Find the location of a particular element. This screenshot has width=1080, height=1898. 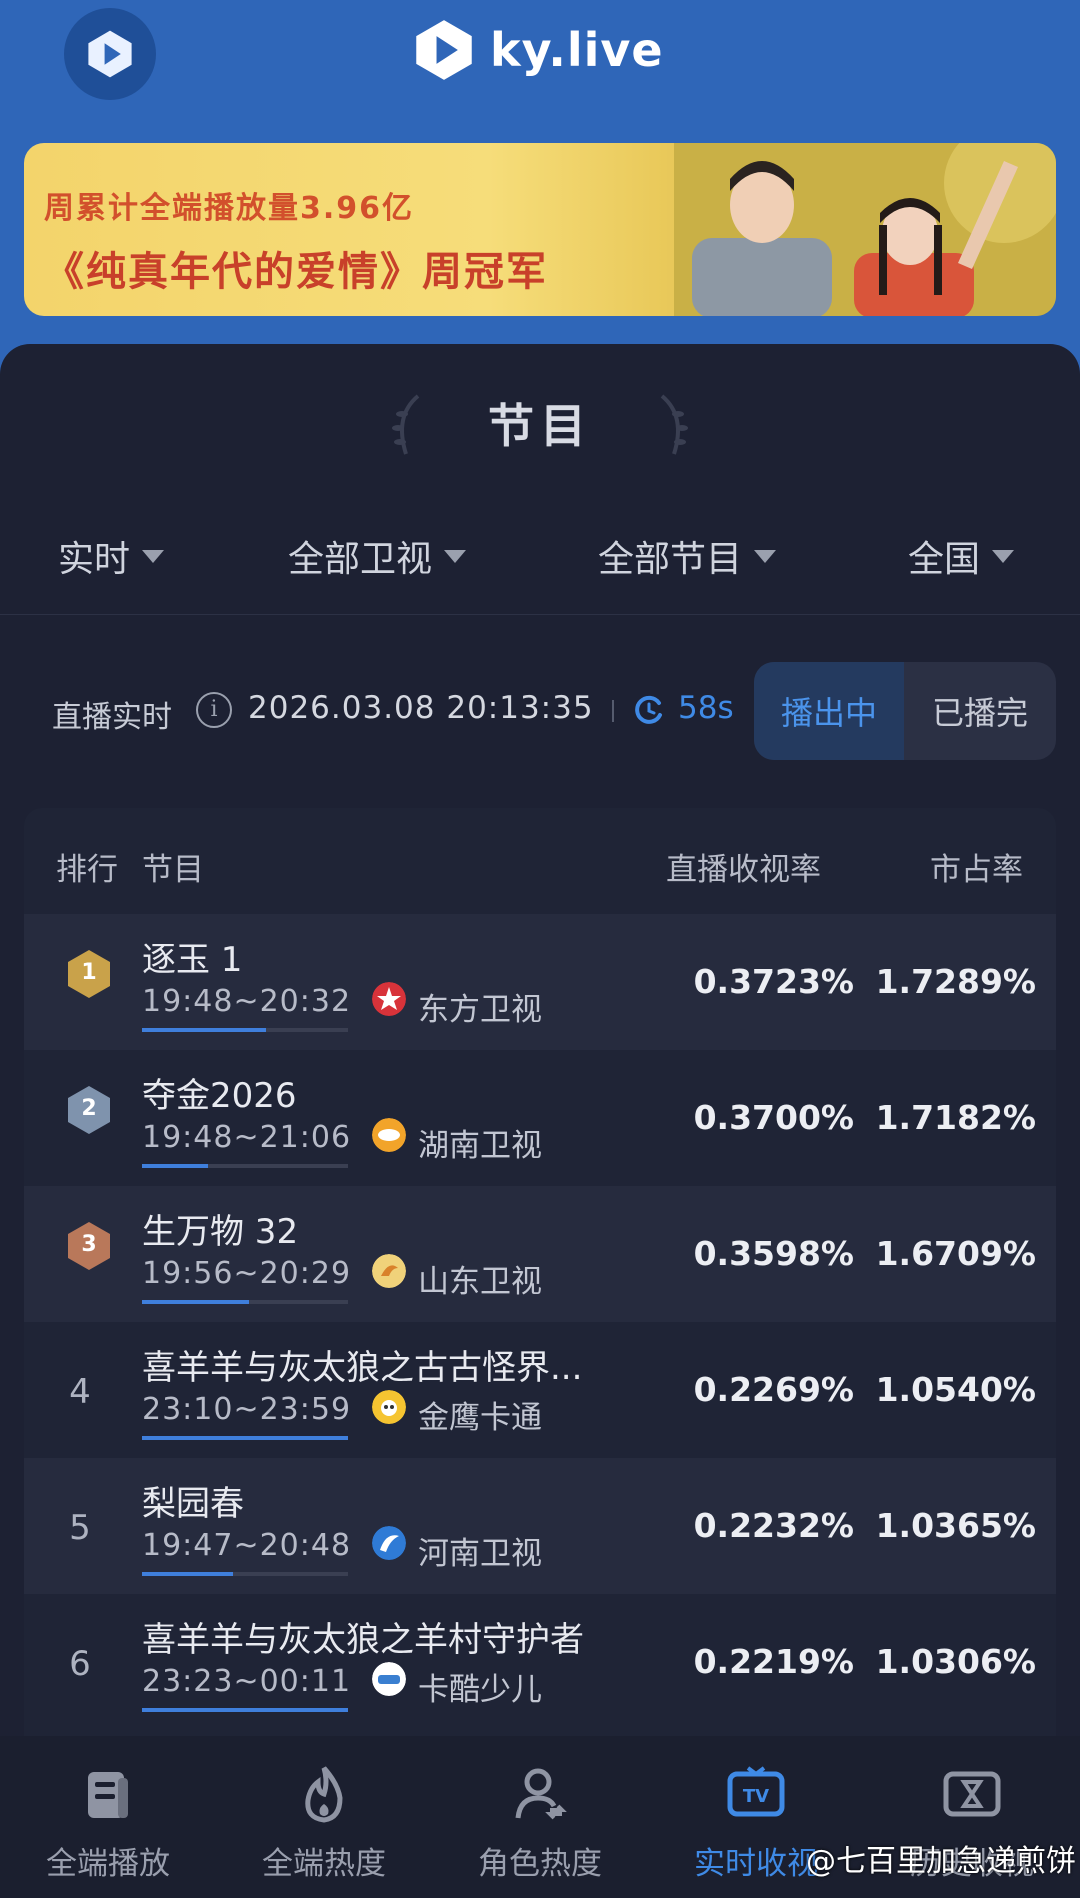

filter-time: 实时 is located at coordinates (111, 556).